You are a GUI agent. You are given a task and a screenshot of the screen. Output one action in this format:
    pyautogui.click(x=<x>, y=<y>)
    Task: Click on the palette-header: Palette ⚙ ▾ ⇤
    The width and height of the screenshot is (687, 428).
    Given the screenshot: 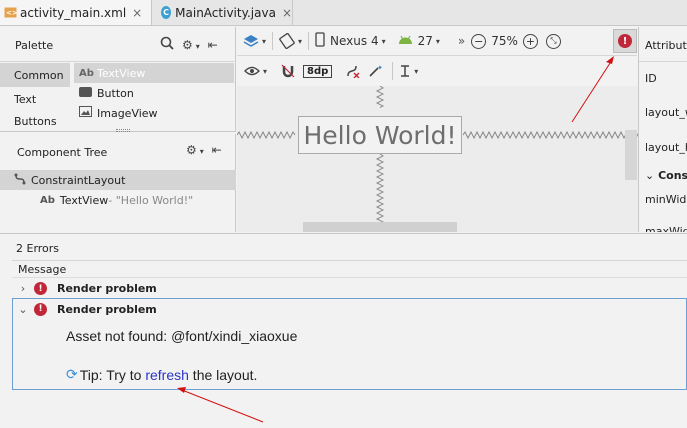 What is the action you would take?
    pyautogui.click(x=118, y=44)
    